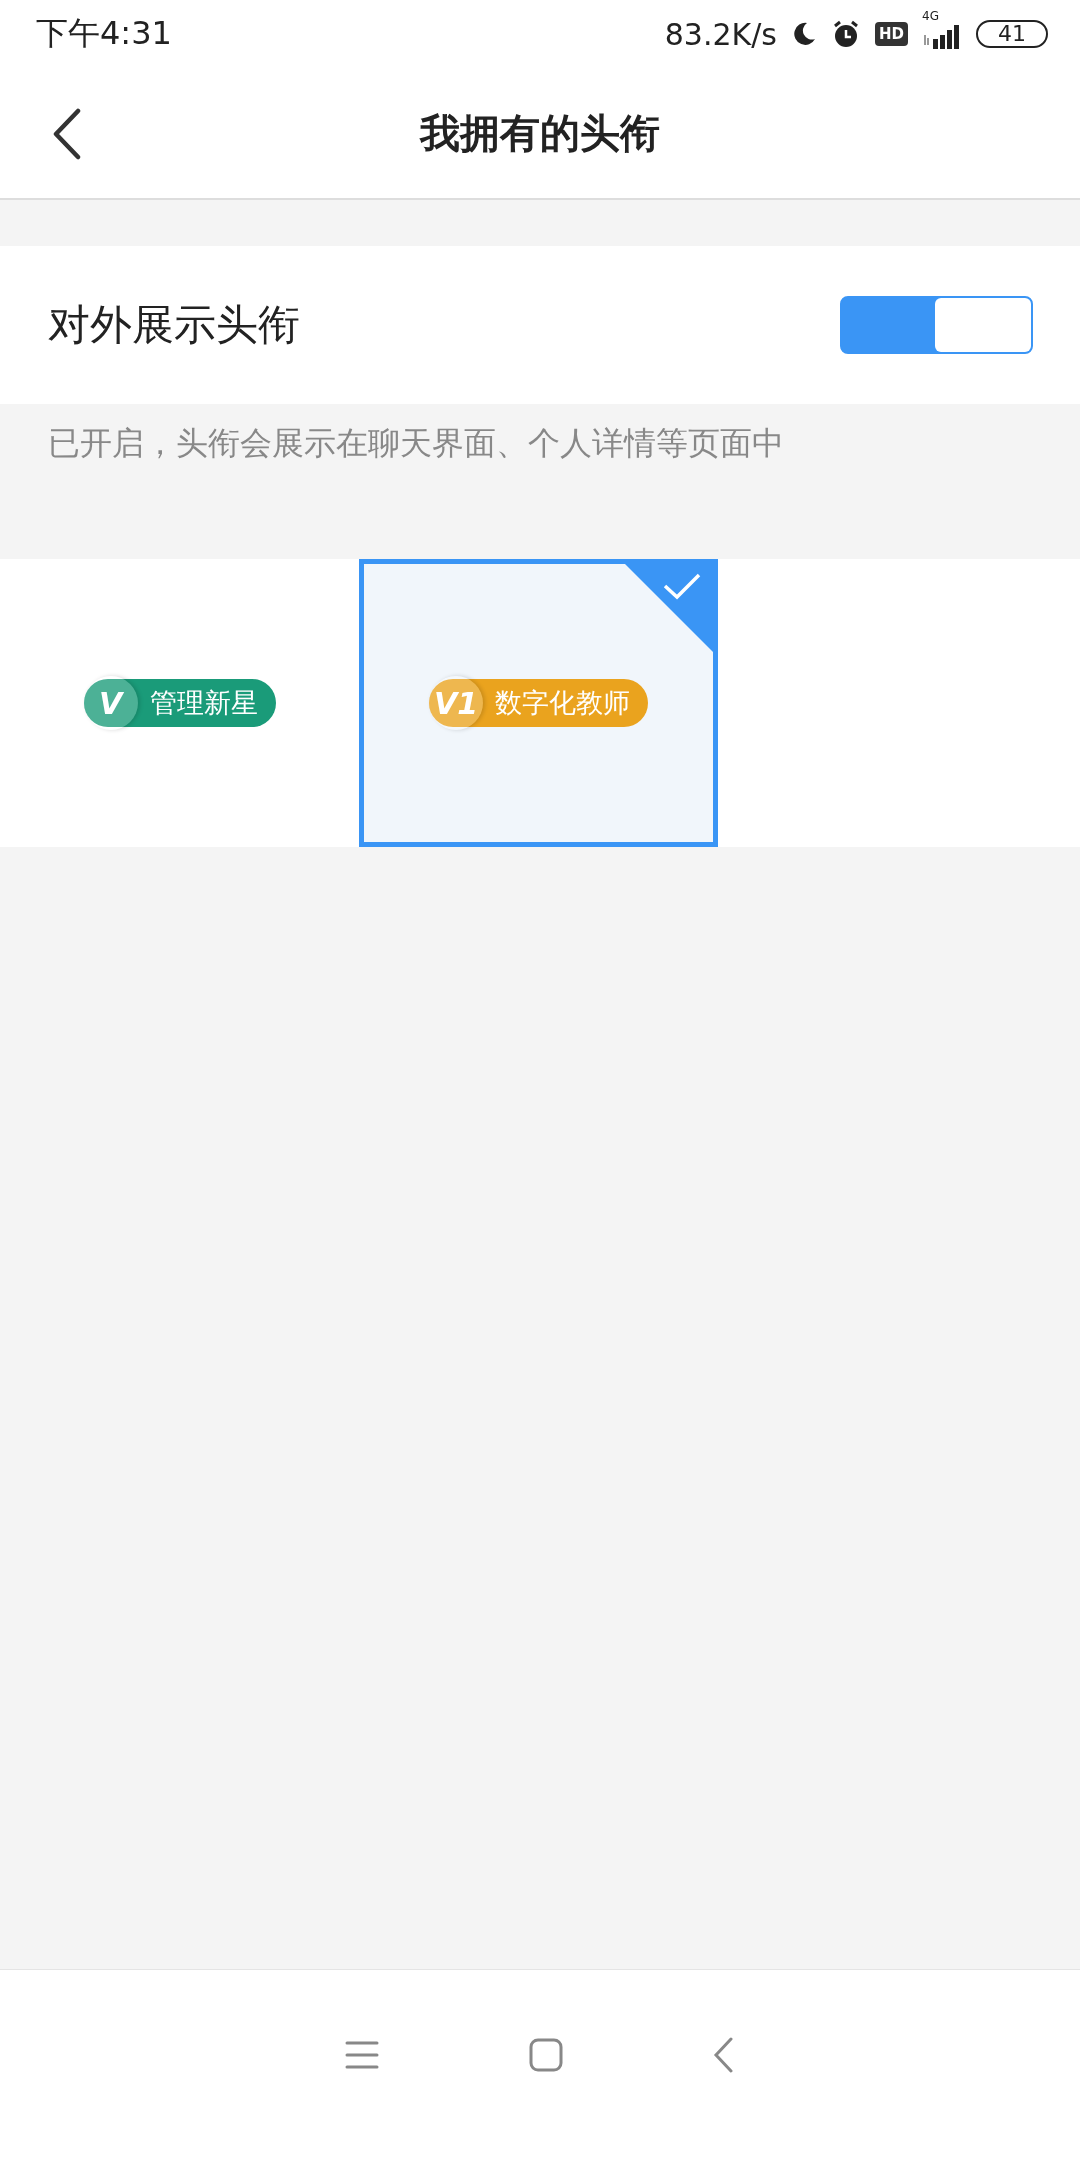 The height and width of the screenshot is (2160, 1080). Describe the element at coordinates (540, 133) in the screenshot. I see `page-title: 我拥有的头衔` at that location.